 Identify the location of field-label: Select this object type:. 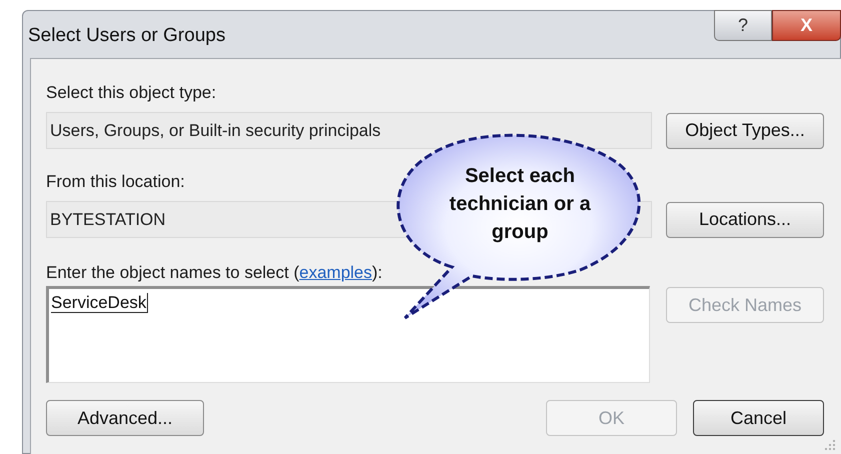
(131, 93).